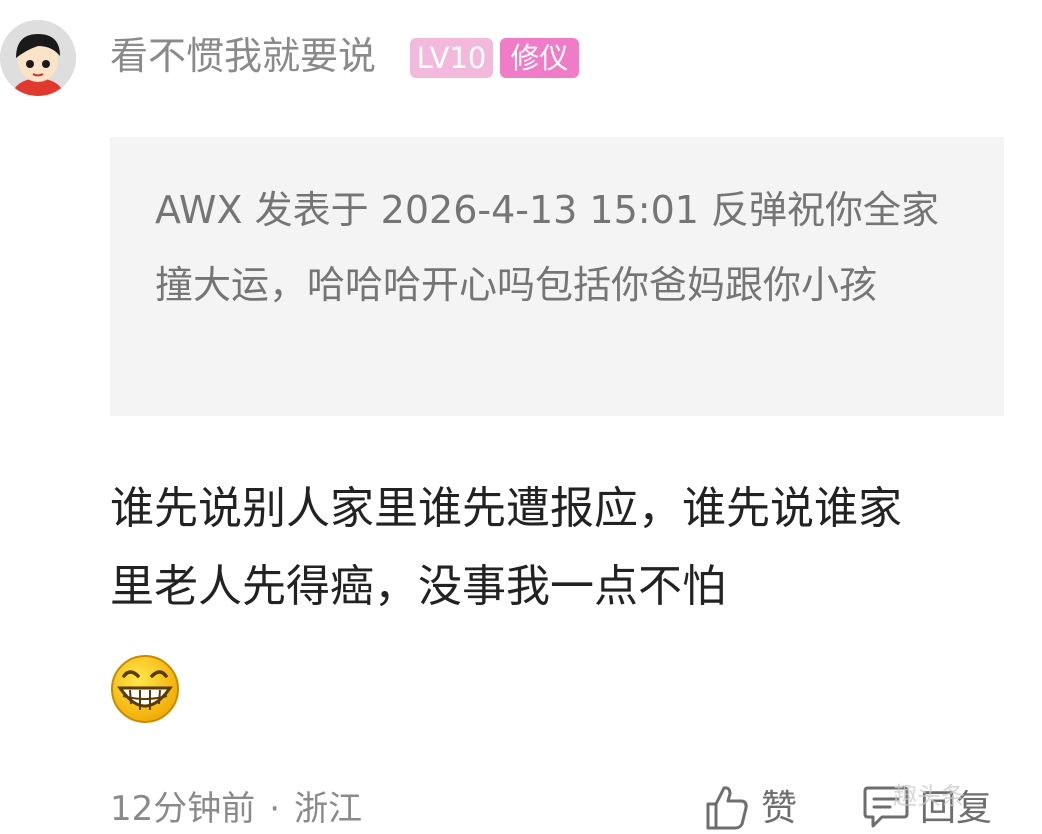  I want to click on username: 看不惯我就要说, so click(243, 56).